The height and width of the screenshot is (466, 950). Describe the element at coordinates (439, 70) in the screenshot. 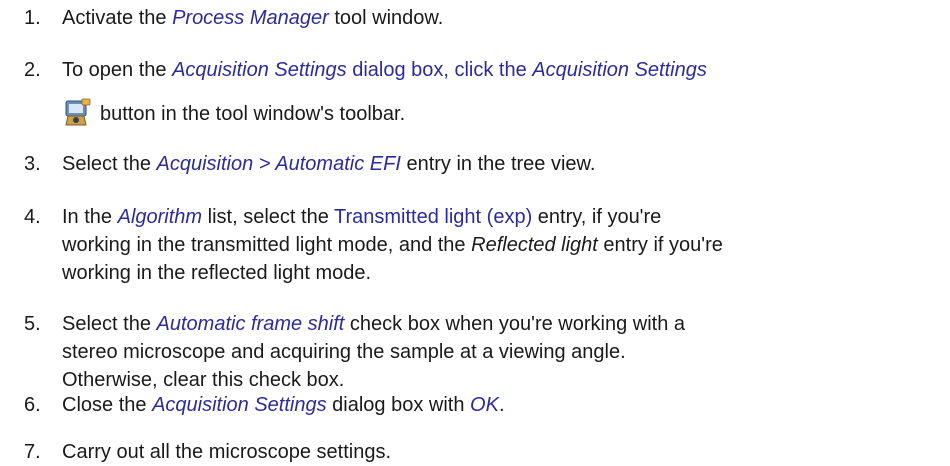

I see `text: dialog box, click the` at that location.